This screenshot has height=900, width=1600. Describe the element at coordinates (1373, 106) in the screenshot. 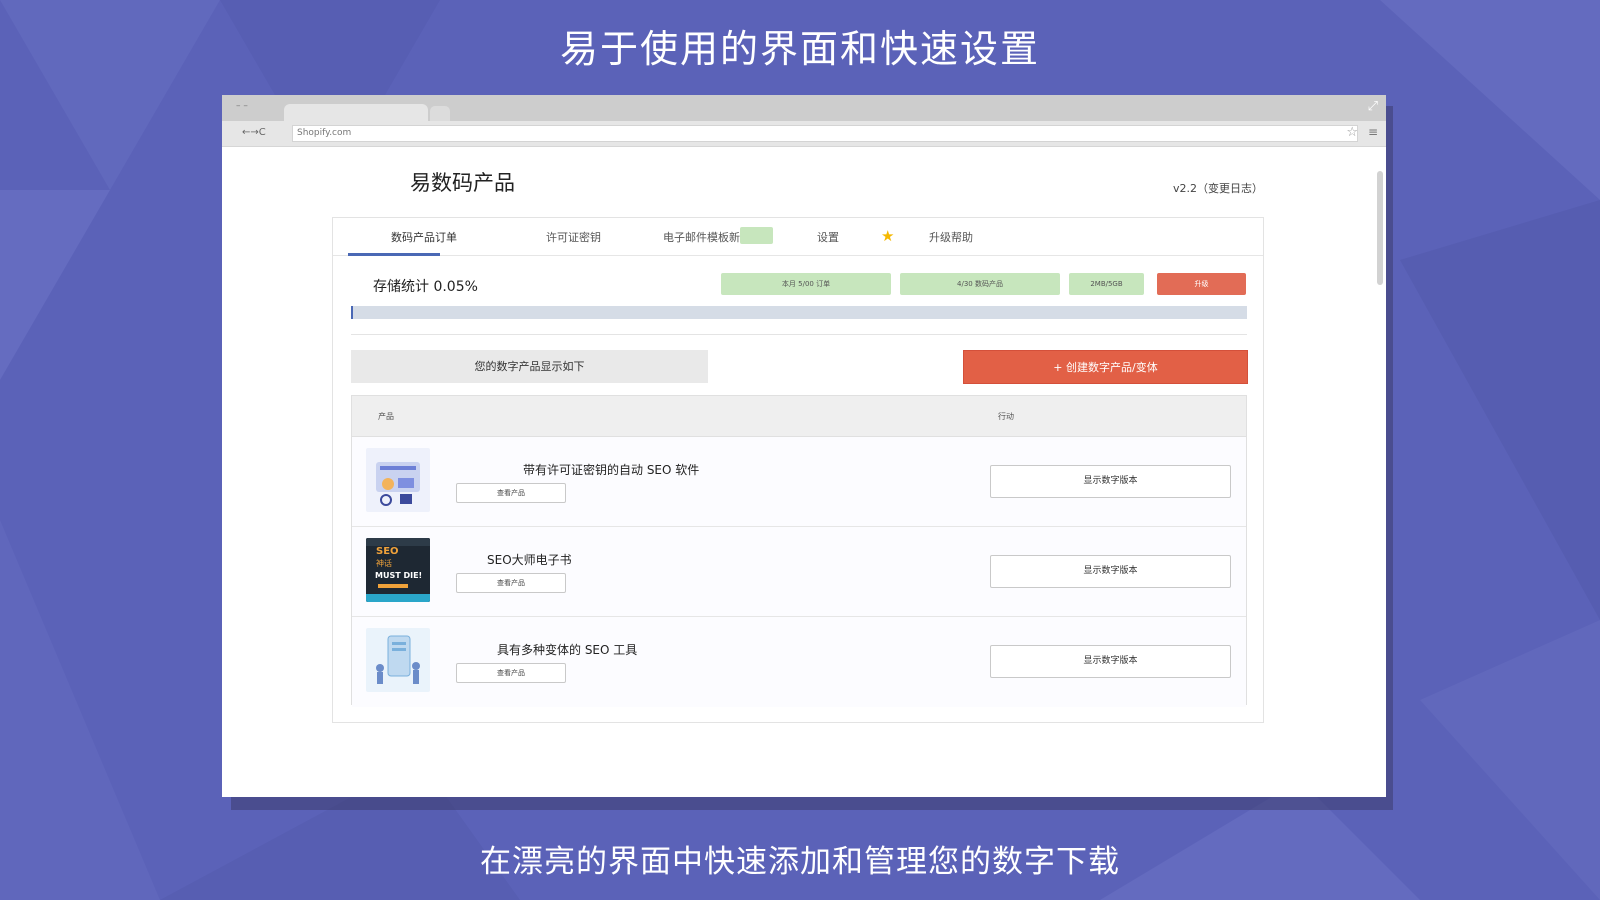

I see `expand-icon: ⤢` at that location.